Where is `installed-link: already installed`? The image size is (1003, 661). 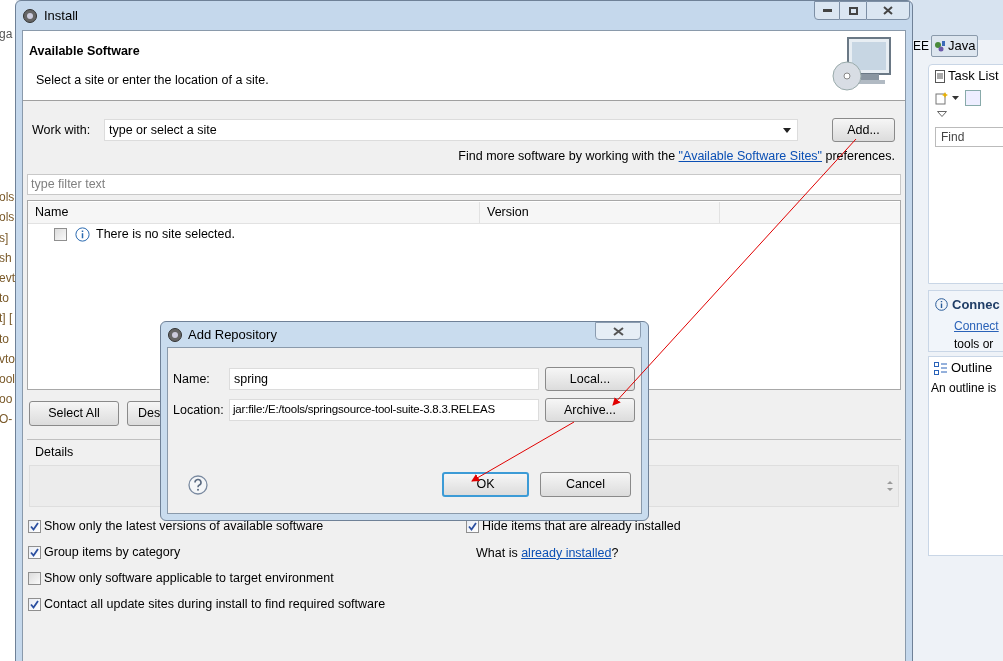
installed-link: already installed is located at coordinates (566, 552).